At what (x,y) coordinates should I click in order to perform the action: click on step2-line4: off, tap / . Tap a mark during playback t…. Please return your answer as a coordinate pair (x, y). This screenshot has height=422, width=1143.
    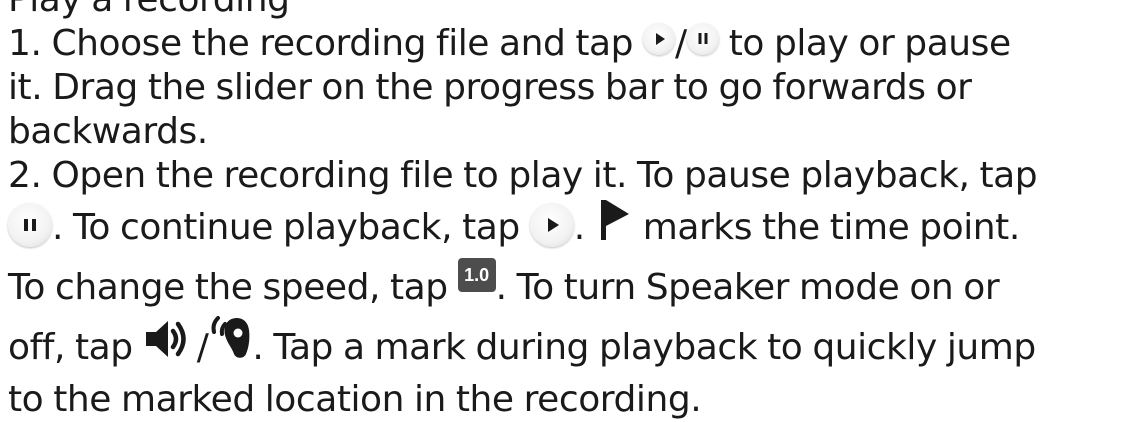
    Looking at the image, I should click on (573, 347).